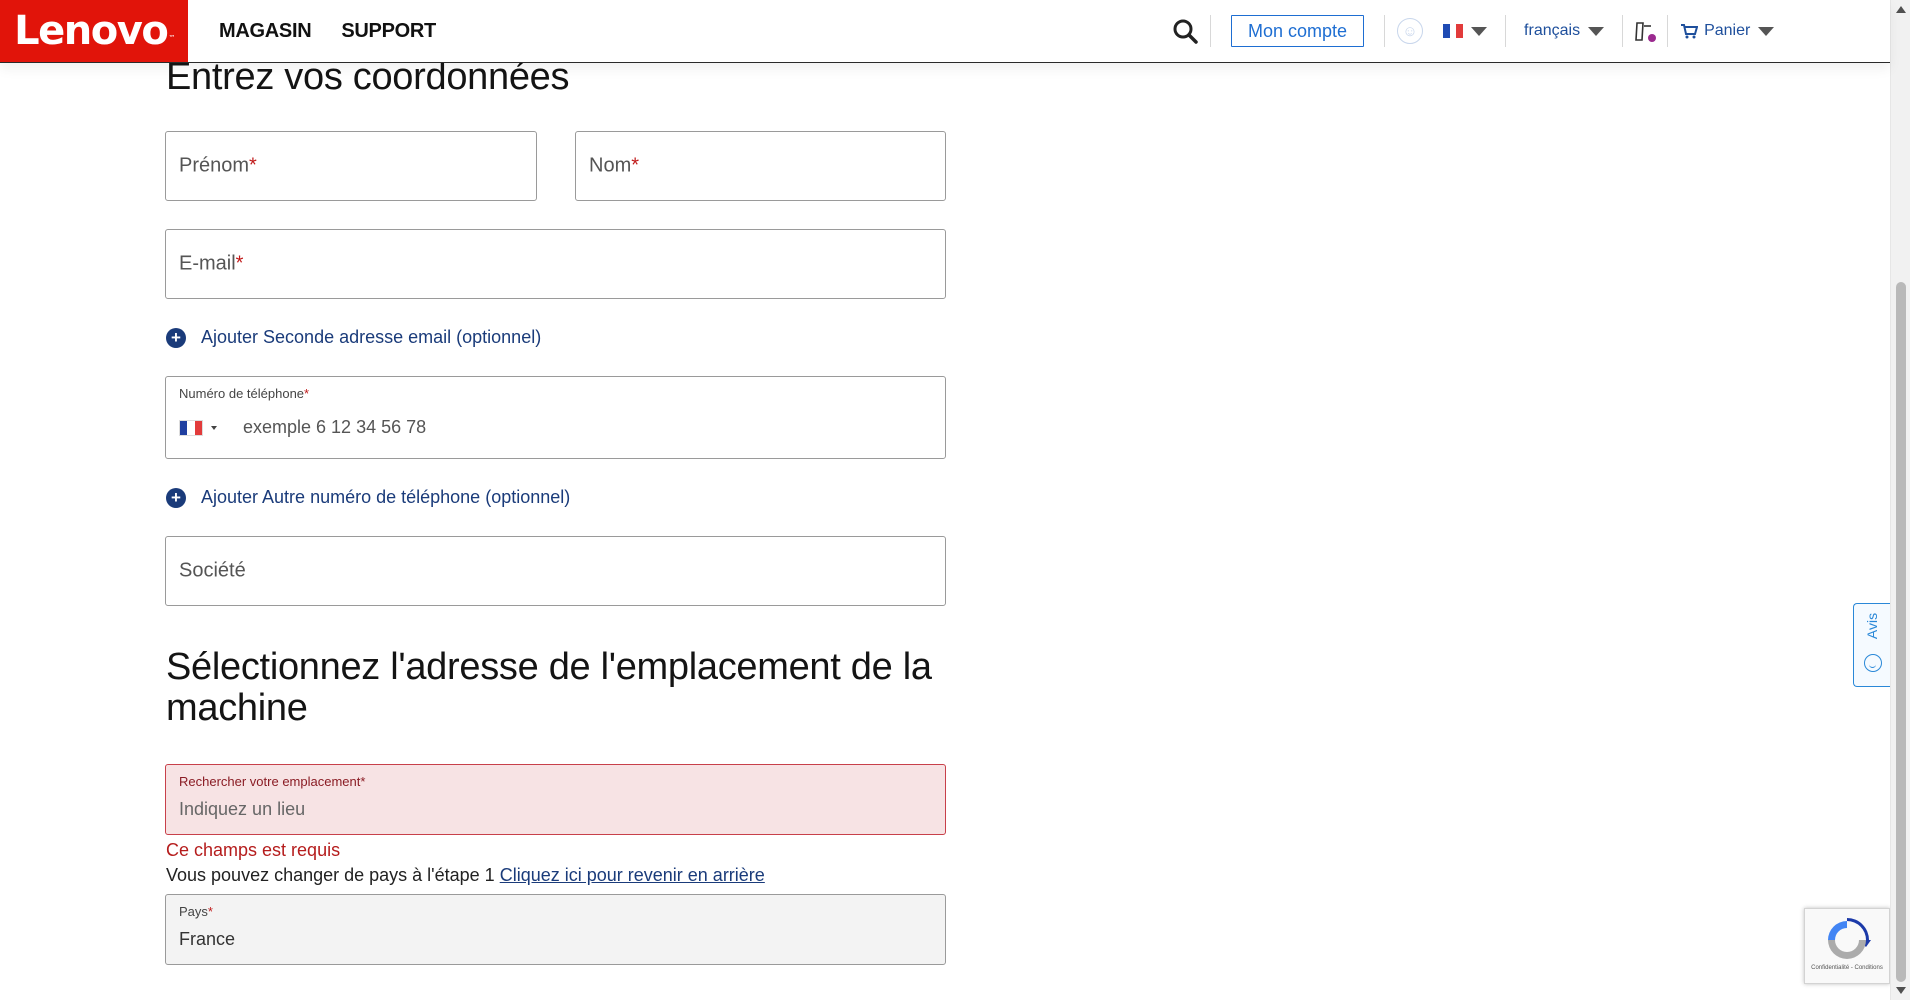 The height and width of the screenshot is (1000, 1910). What do you see at coordinates (760, 166) in the screenshot?
I see `last-name-field: Nom*` at bounding box center [760, 166].